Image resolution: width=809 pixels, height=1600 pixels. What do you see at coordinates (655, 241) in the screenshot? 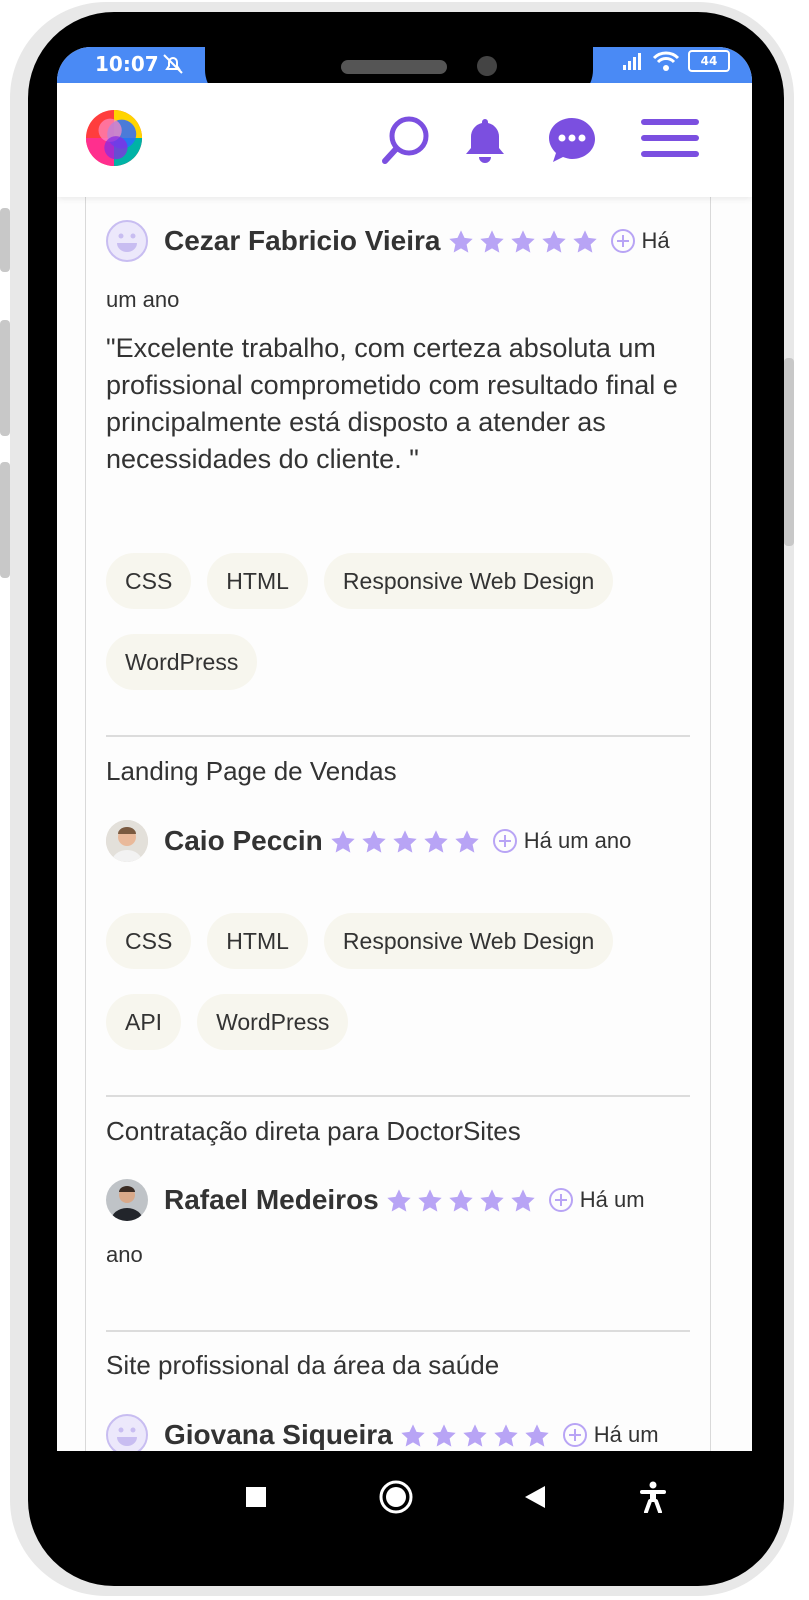
I see `review-time: Há` at bounding box center [655, 241].